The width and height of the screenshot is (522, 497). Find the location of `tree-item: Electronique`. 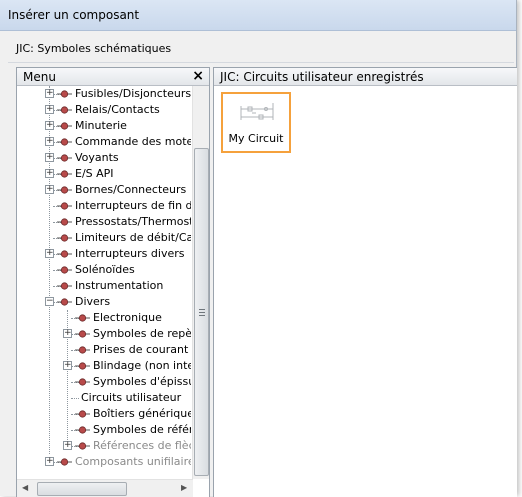

tree-item: Electronique is located at coordinates (104, 318).